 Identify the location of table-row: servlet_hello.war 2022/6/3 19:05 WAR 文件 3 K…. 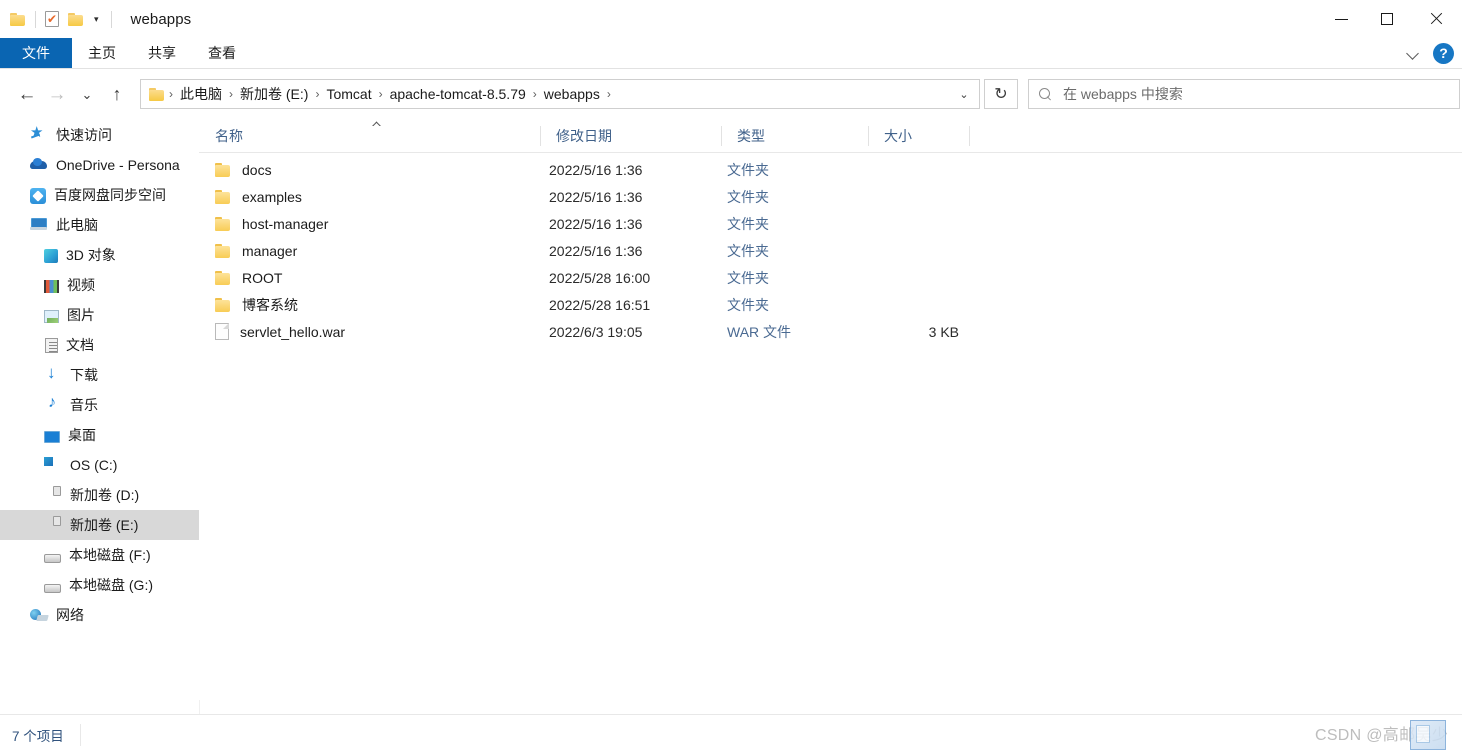
(830, 331).